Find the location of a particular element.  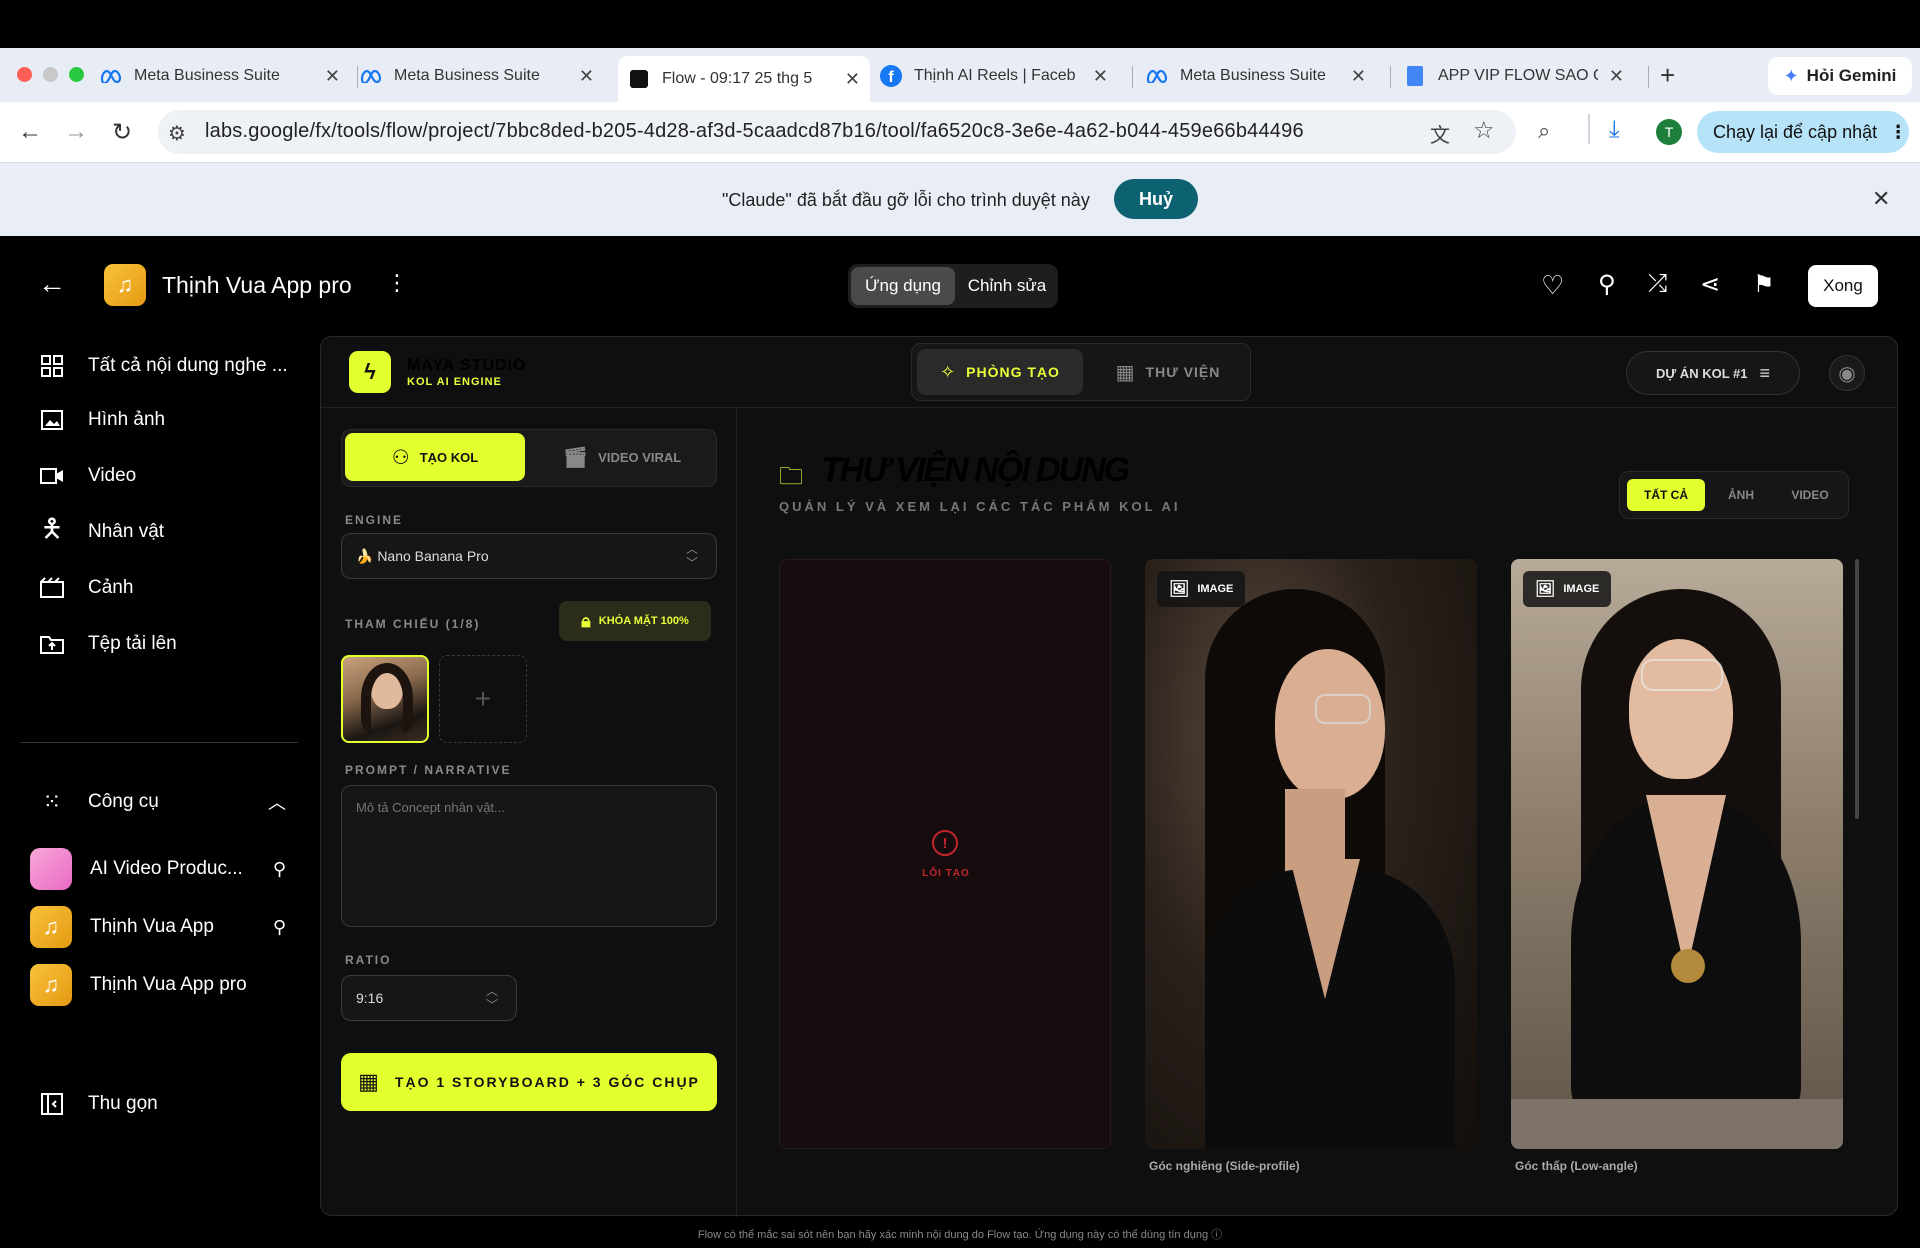

browser-tab-5: Meta Business Suite ✕ is located at coordinates (1261, 76).